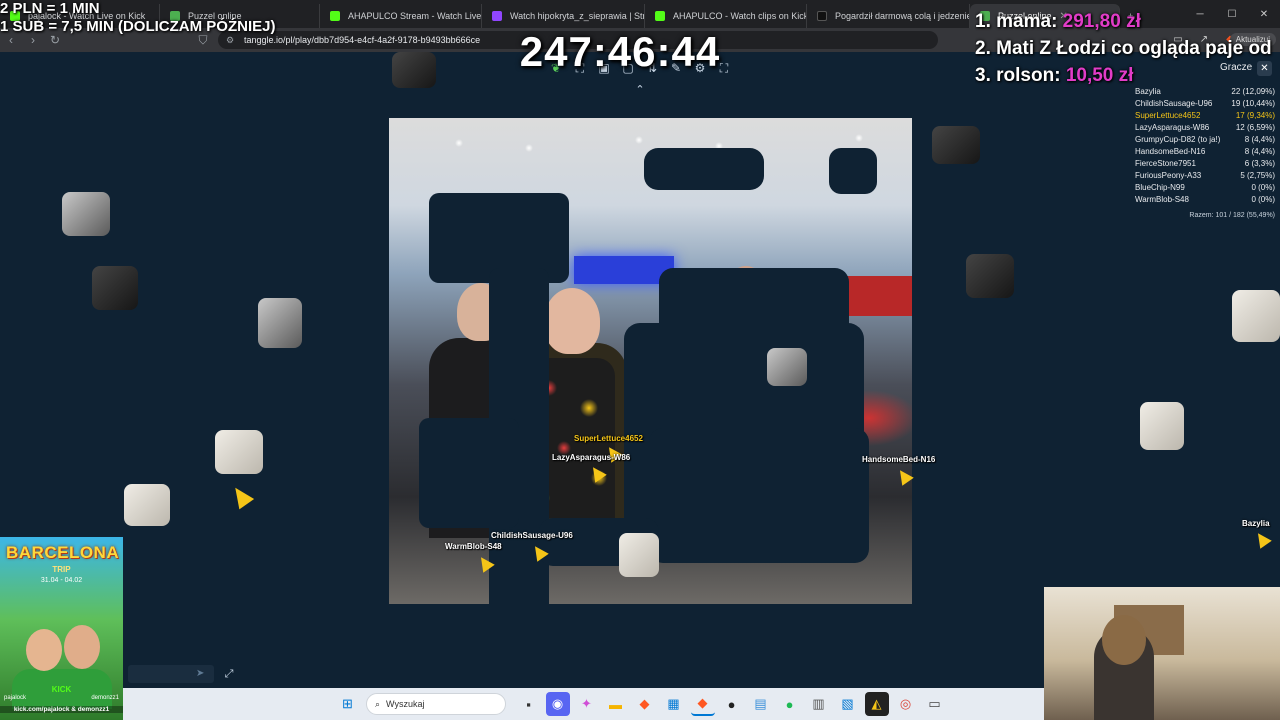 The width and height of the screenshot is (1280, 720). I want to click on tab-ahapulco-clips: AHAPULCO - Watch clips on Kick, so click(726, 16).